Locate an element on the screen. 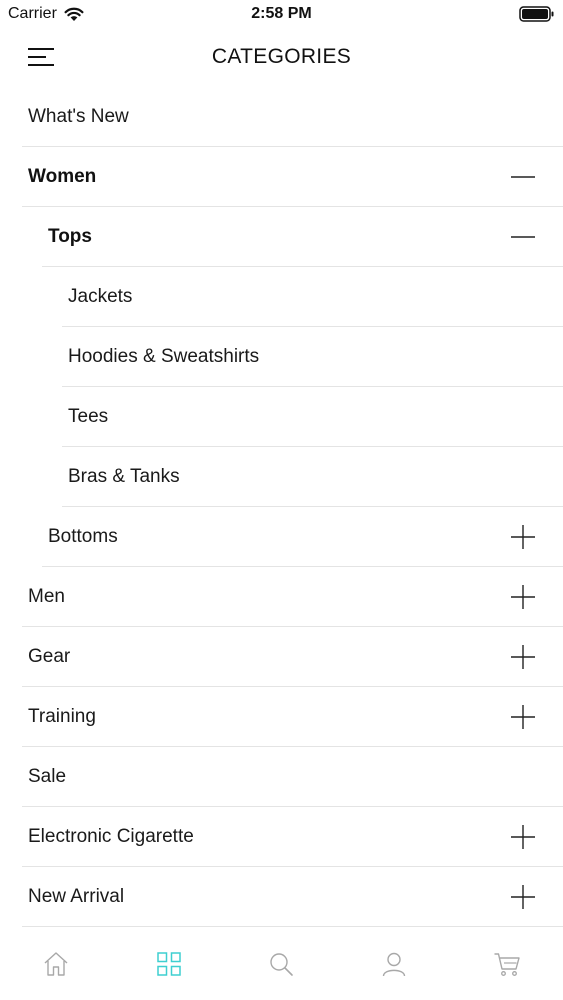 The width and height of the screenshot is (563, 1000). category-label: Men is located at coordinates (46, 596).